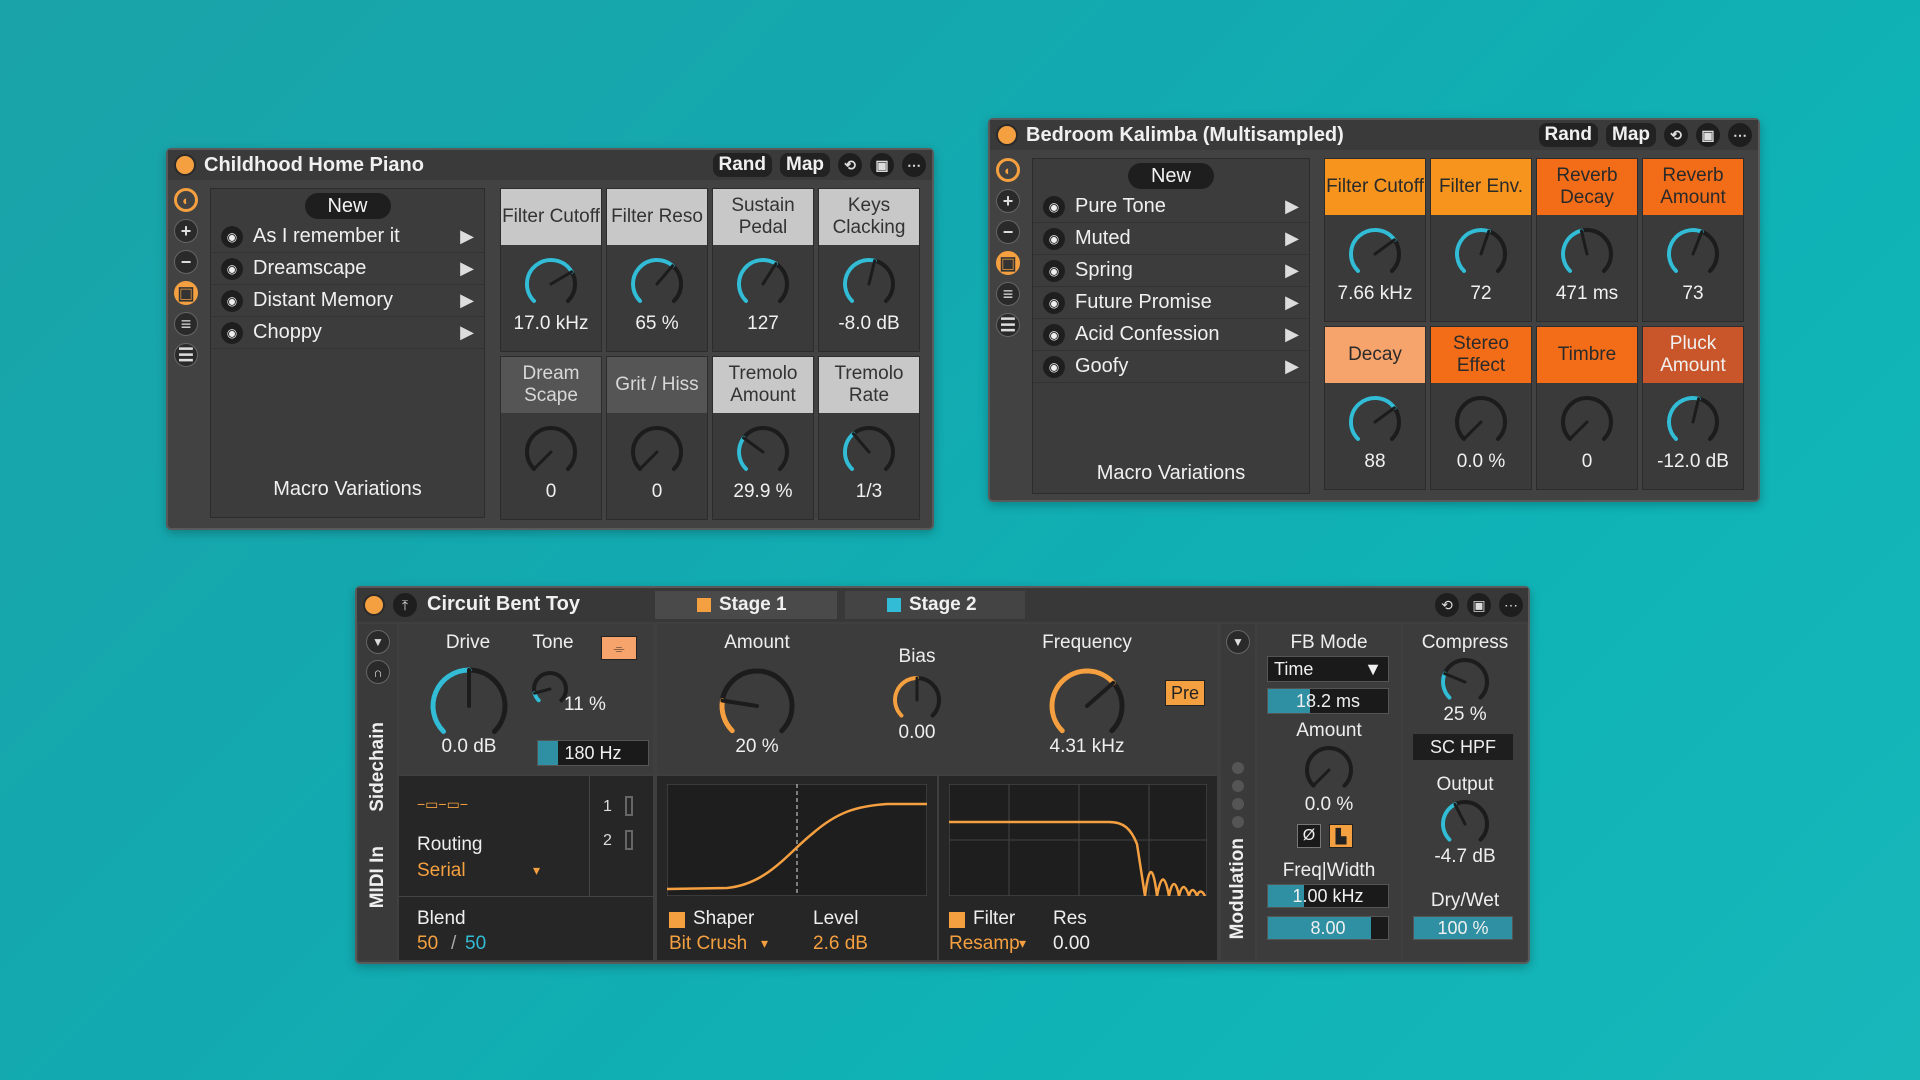 The height and width of the screenshot is (1080, 1920). What do you see at coordinates (840, 944) in the screenshot?
I see `level-value: 2.6 dB` at bounding box center [840, 944].